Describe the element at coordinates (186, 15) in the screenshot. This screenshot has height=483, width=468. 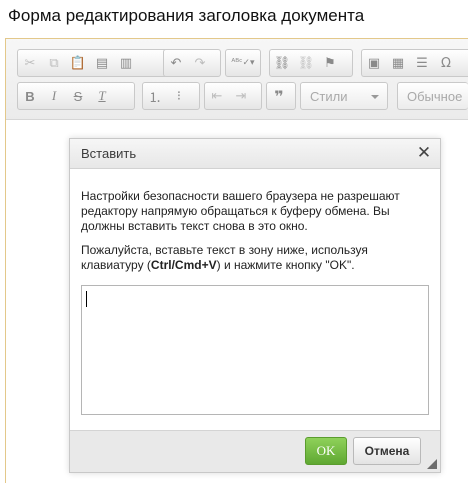
I see `page-title: Форма редактирования заголовка документа` at that location.